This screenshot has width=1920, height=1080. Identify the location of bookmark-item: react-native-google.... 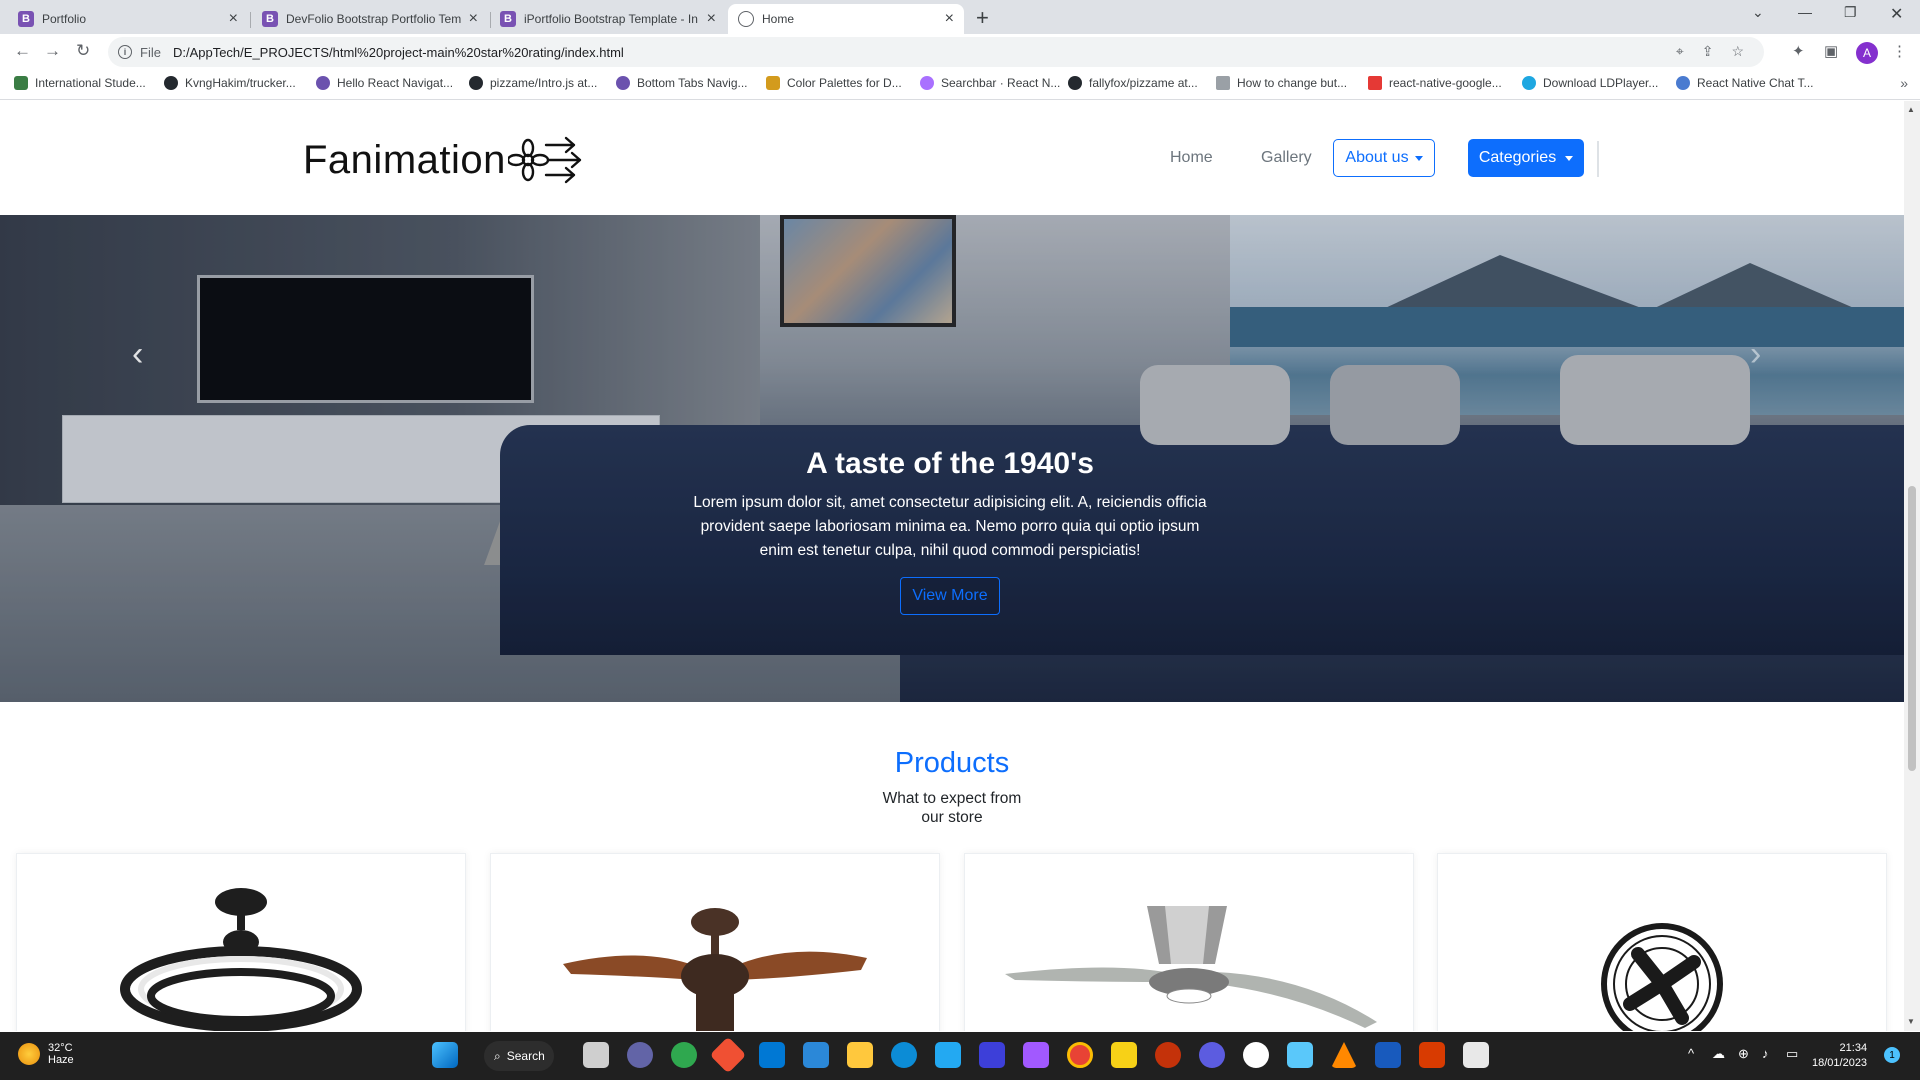
(1435, 83).